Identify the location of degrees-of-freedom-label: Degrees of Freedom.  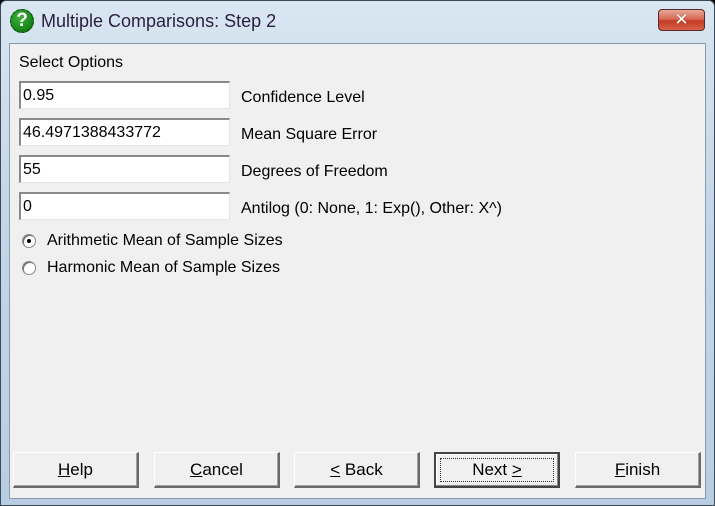
(314, 171).